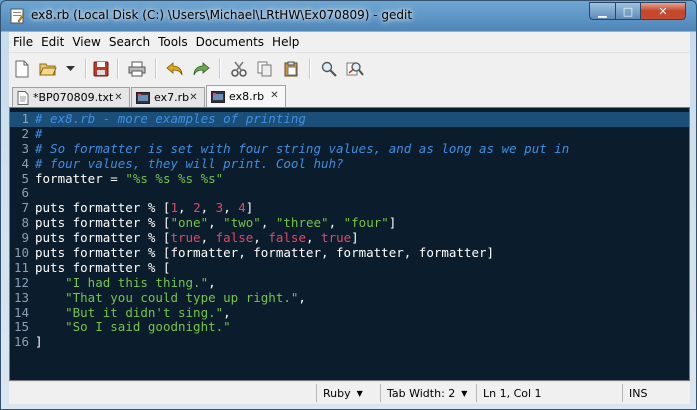  Describe the element at coordinates (265, 69) in the screenshot. I see `copy-icon` at that location.